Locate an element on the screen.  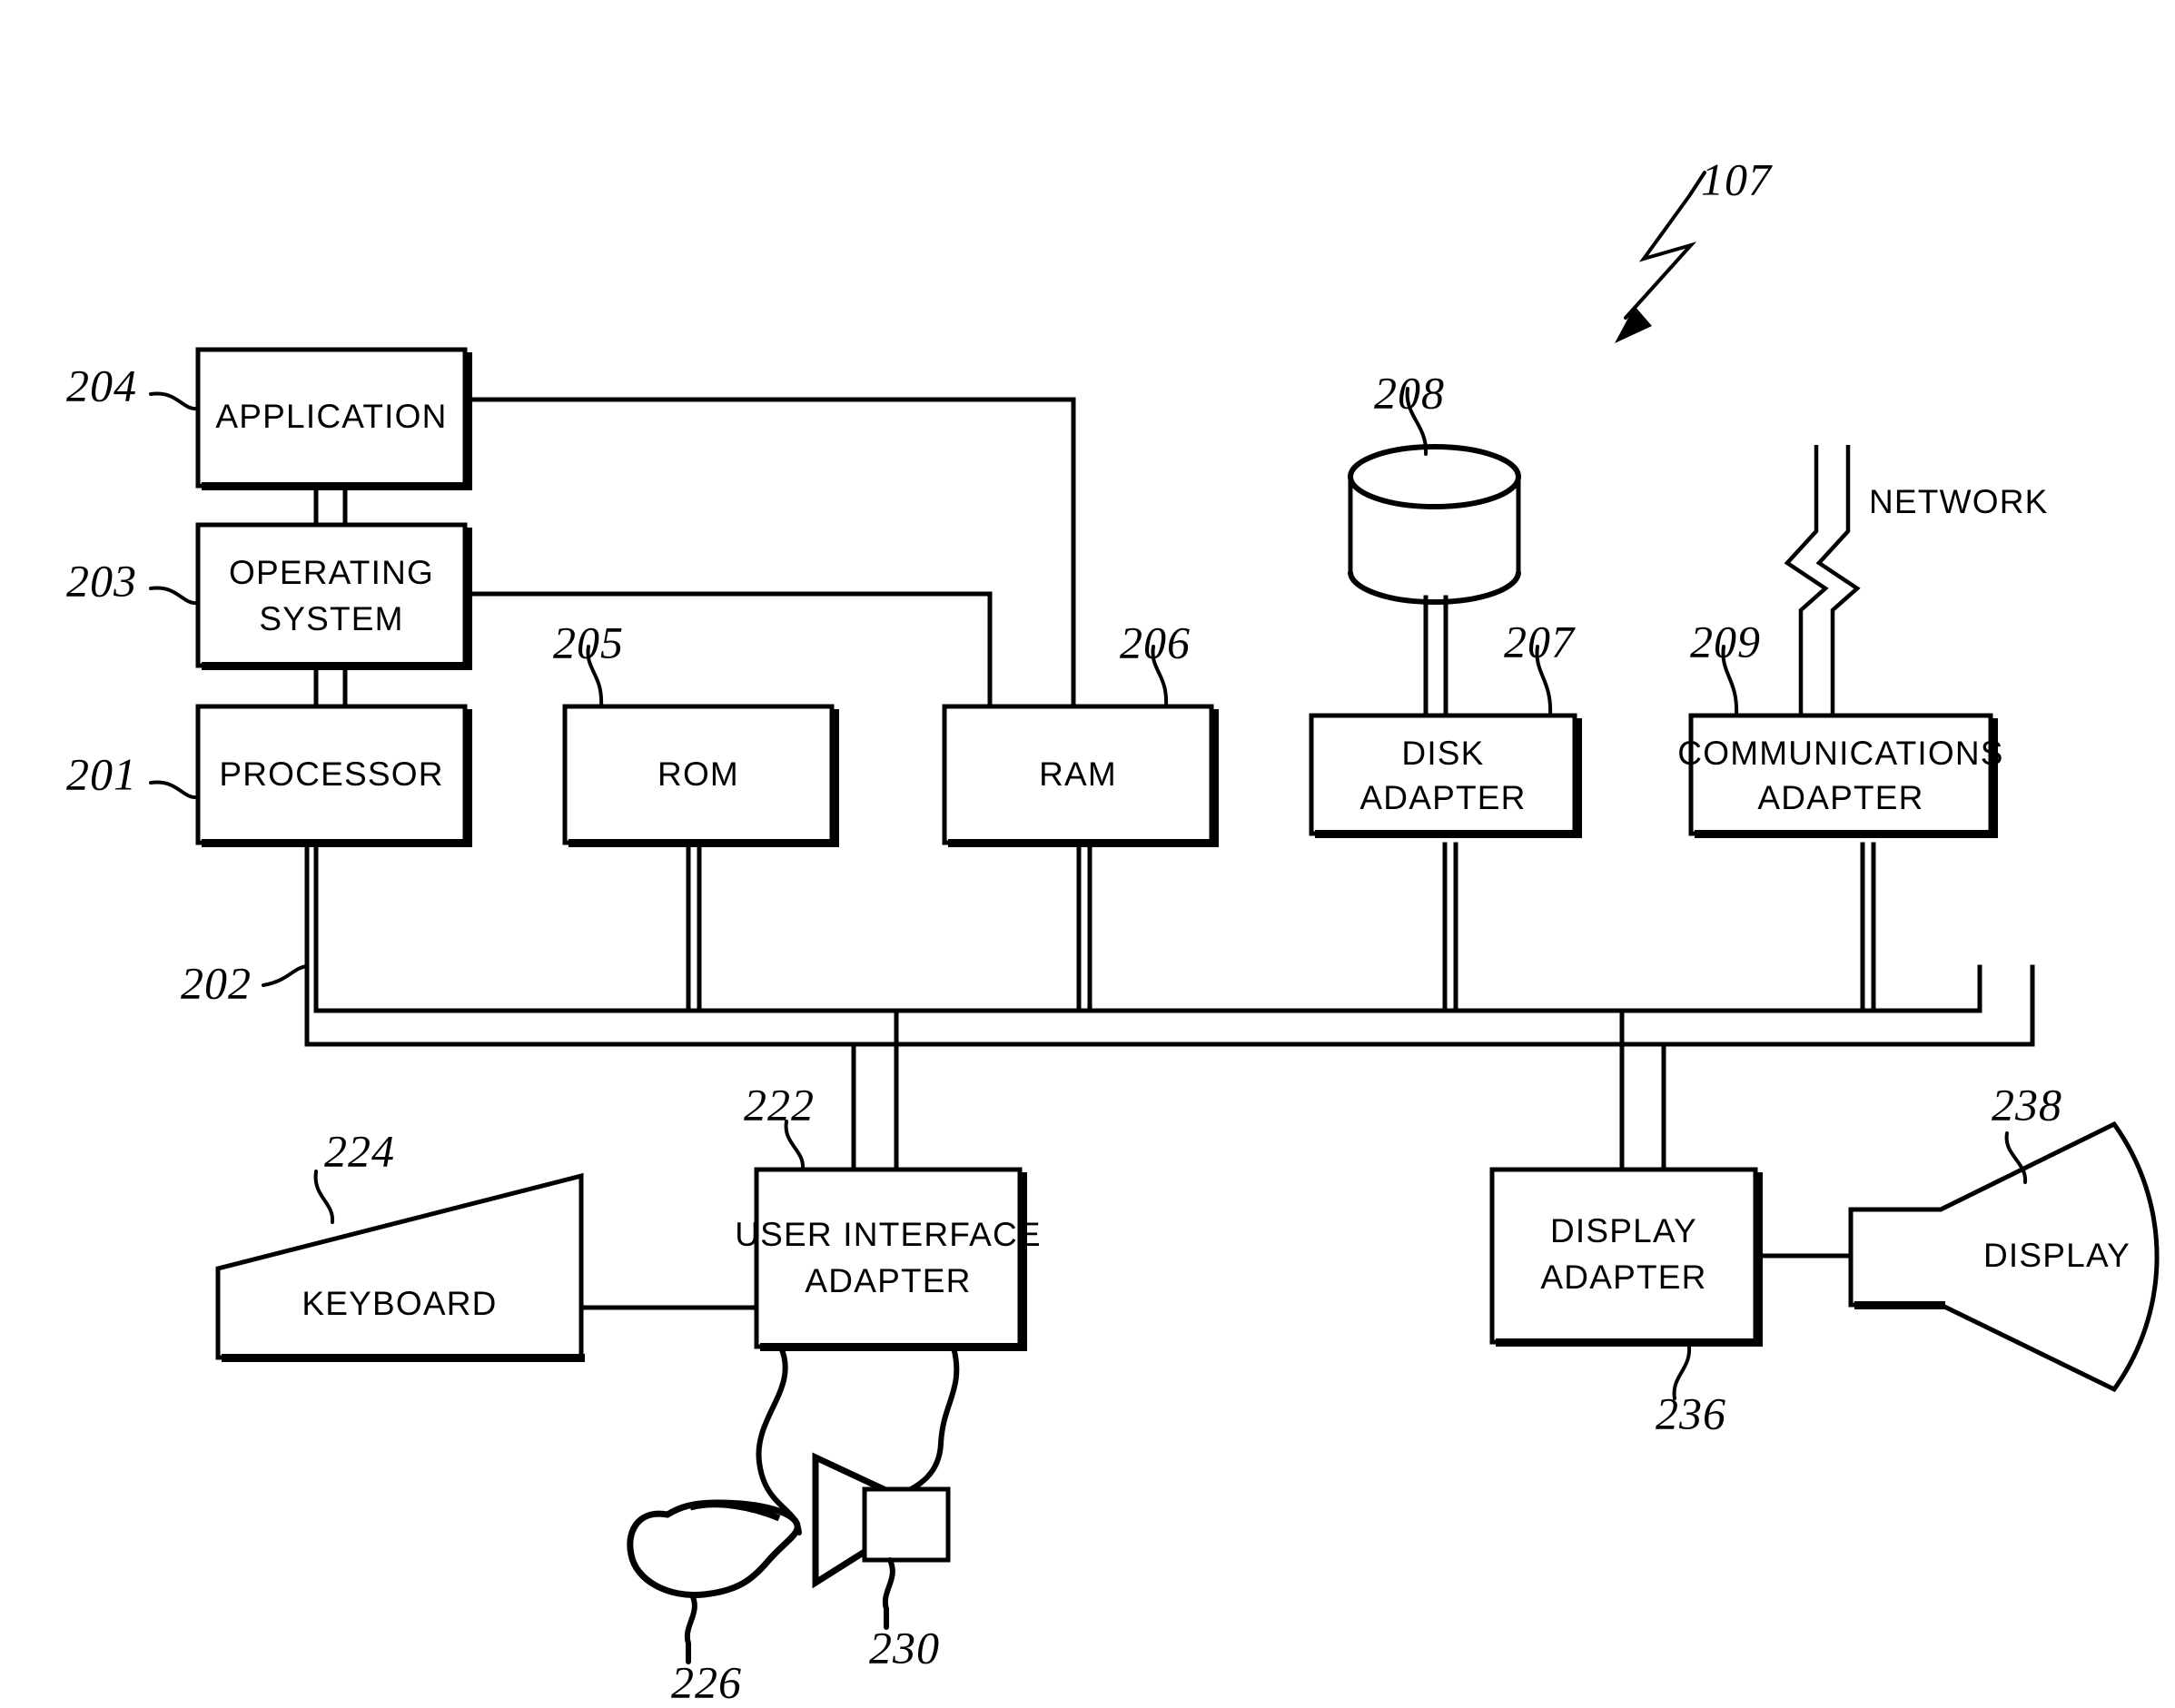
communications-adapter-label-line1: COMMUNICATIONS is located at coordinates (1840, 753).